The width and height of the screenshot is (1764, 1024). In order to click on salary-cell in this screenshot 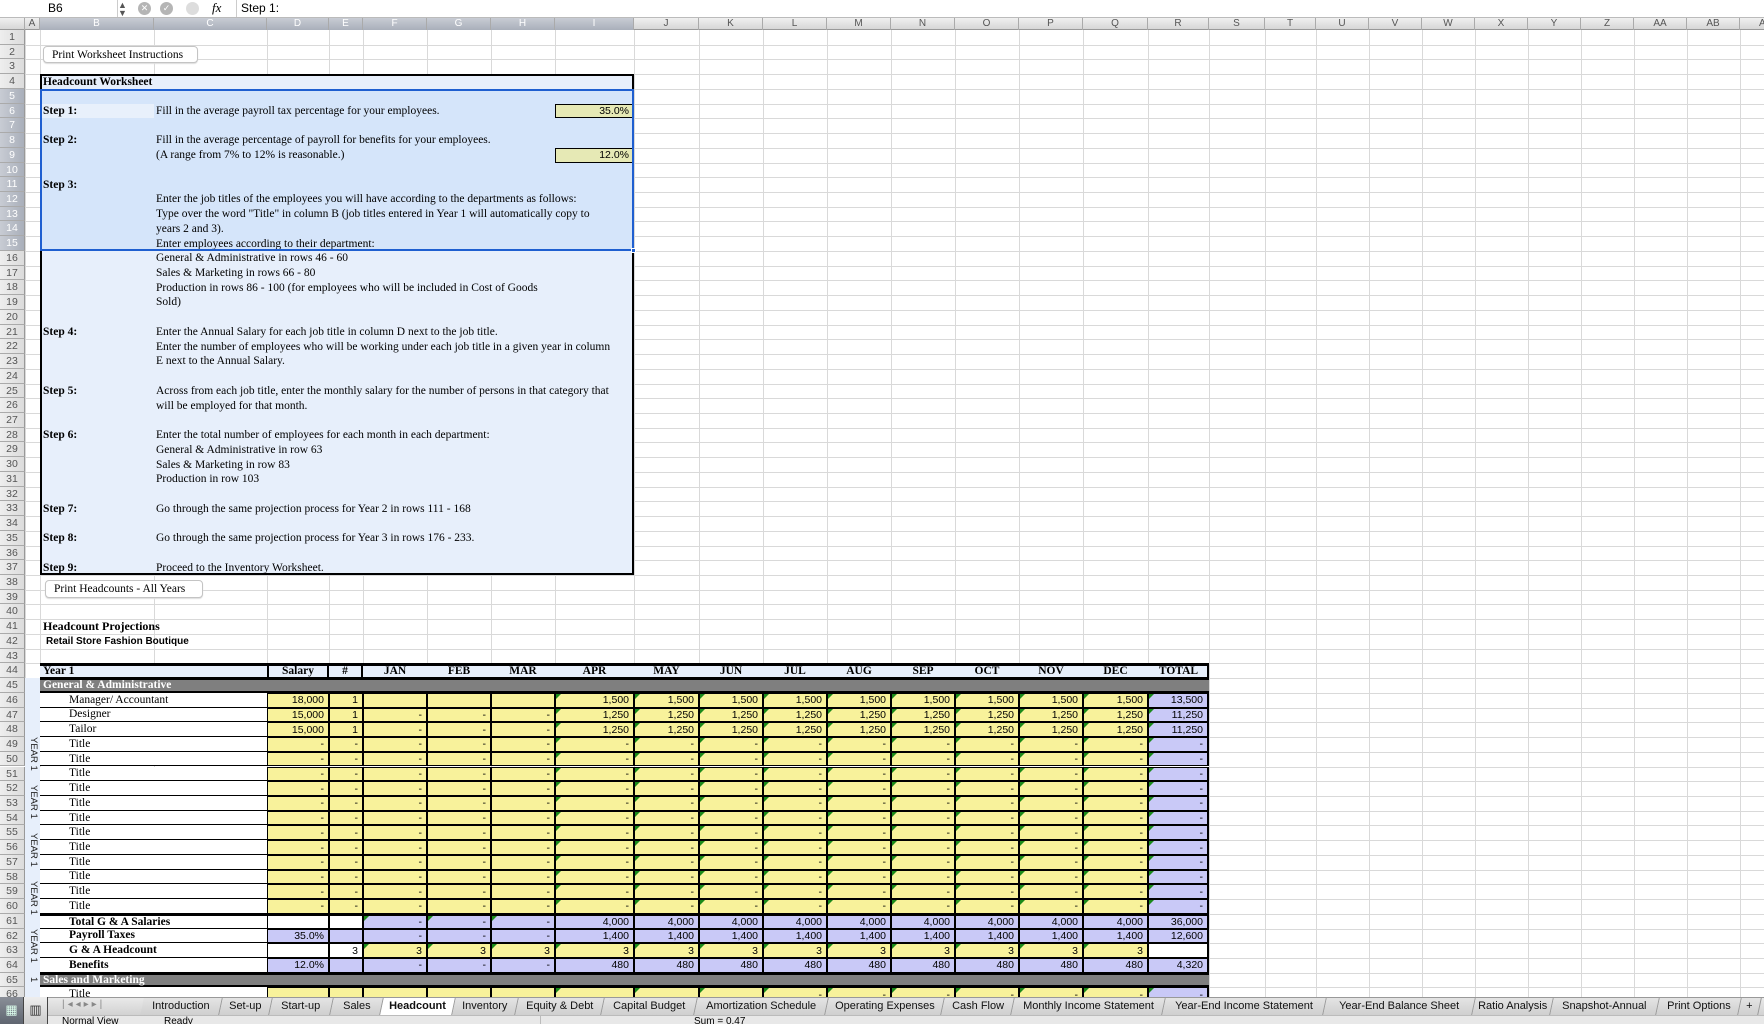, I will do `click(298, 950)`.